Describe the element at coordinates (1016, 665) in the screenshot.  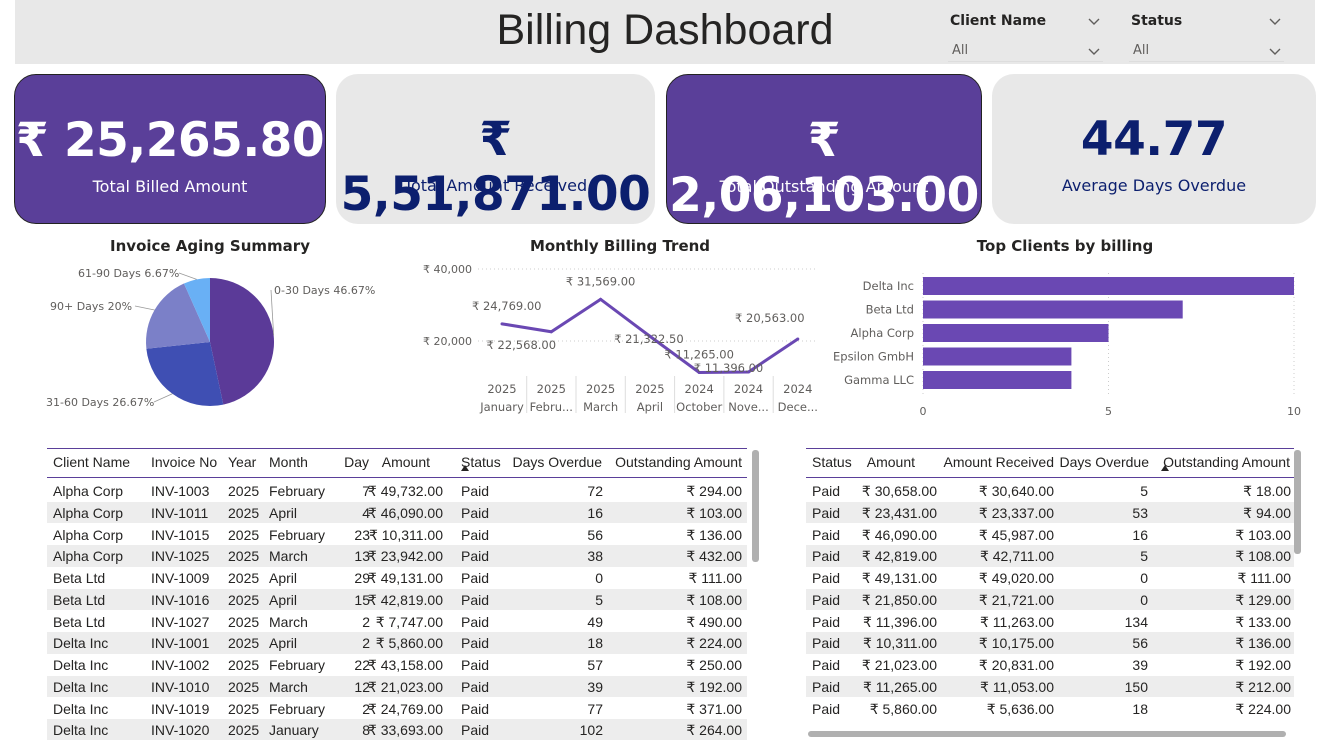
I see `table-cell: ₹ 20,831.00` at that location.